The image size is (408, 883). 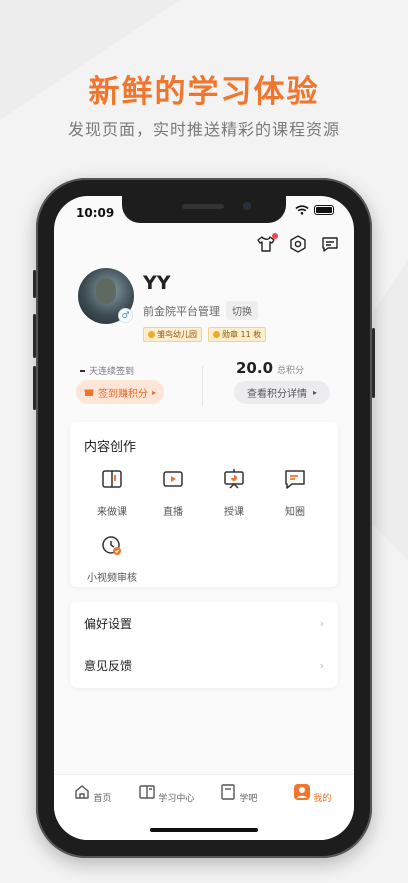 What do you see at coordinates (237, 334) in the screenshot?
I see `medal-badge: 勋章 11 枚` at bounding box center [237, 334].